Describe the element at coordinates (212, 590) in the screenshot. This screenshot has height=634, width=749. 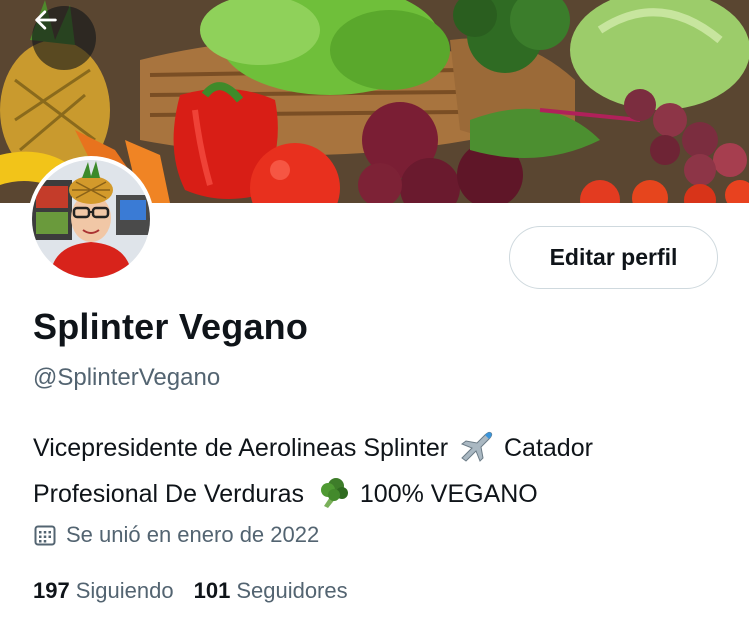
I see `followers-count: 101` at that location.